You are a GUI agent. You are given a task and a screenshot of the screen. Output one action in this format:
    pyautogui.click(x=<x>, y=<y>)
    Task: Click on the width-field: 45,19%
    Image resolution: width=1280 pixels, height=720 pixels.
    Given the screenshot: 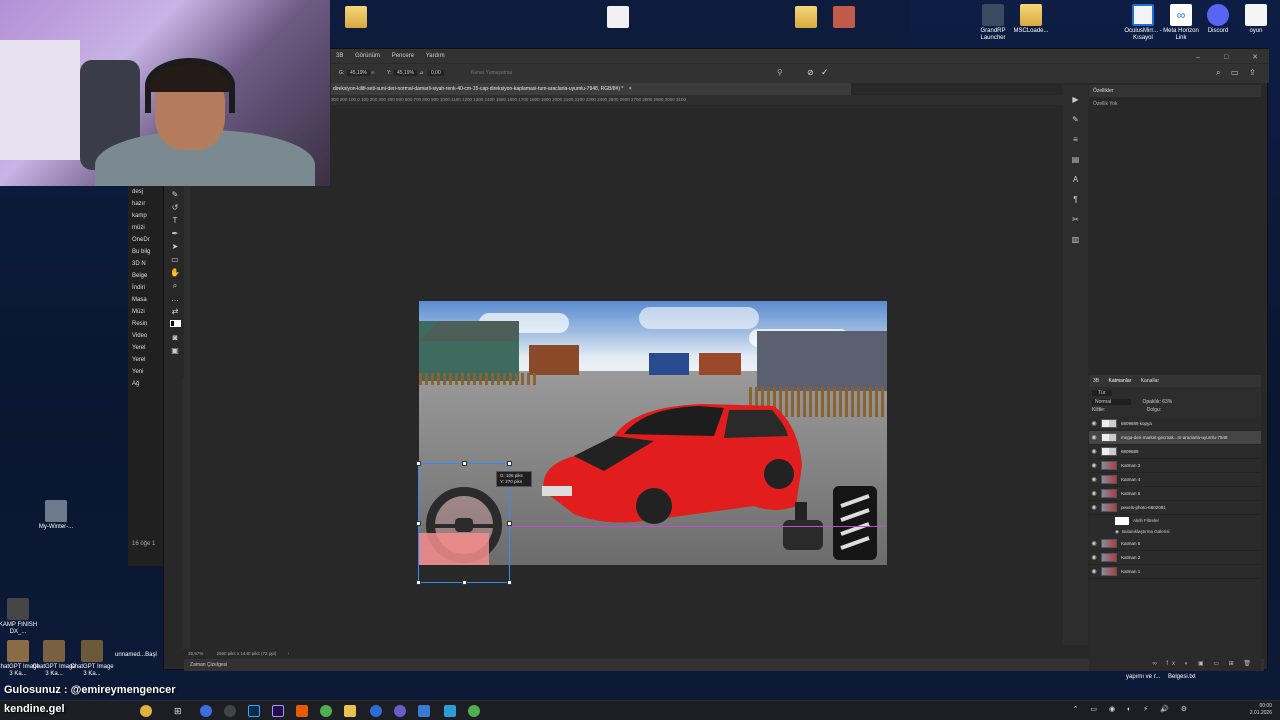 What is the action you would take?
    pyautogui.click(x=358, y=73)
    